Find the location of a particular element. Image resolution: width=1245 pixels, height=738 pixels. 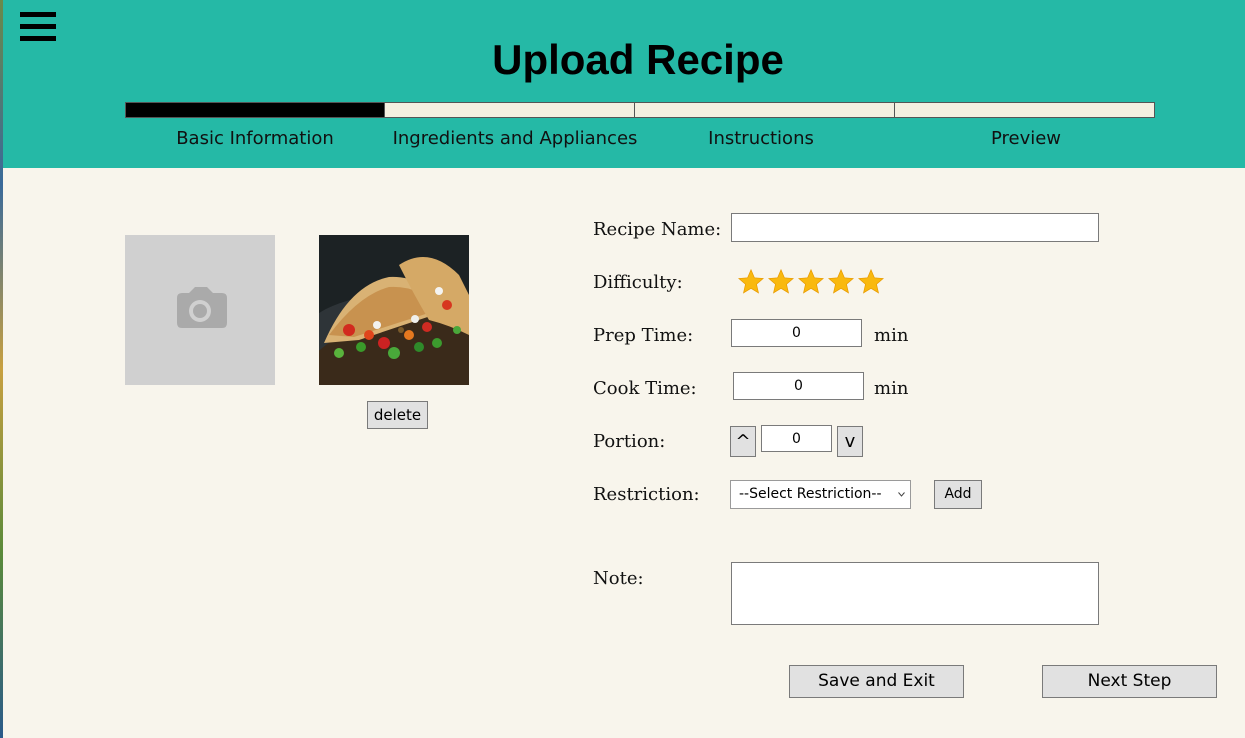

tab-instructions: Instructions is located at coordinates (761, 138).